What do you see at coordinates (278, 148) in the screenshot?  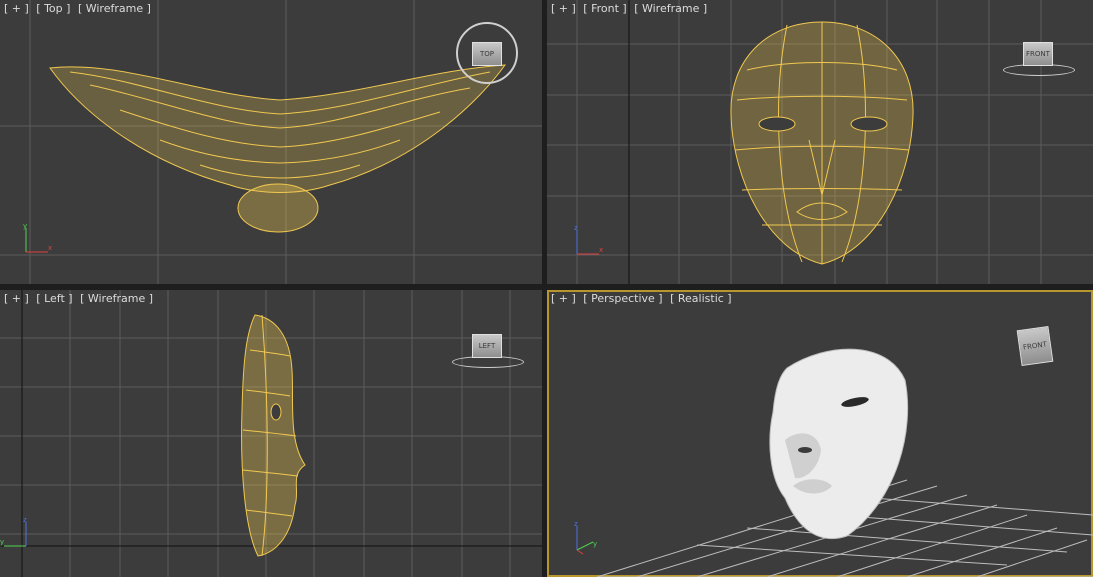 I see `mask-wireframe-top` at bounding box center [278, 148].